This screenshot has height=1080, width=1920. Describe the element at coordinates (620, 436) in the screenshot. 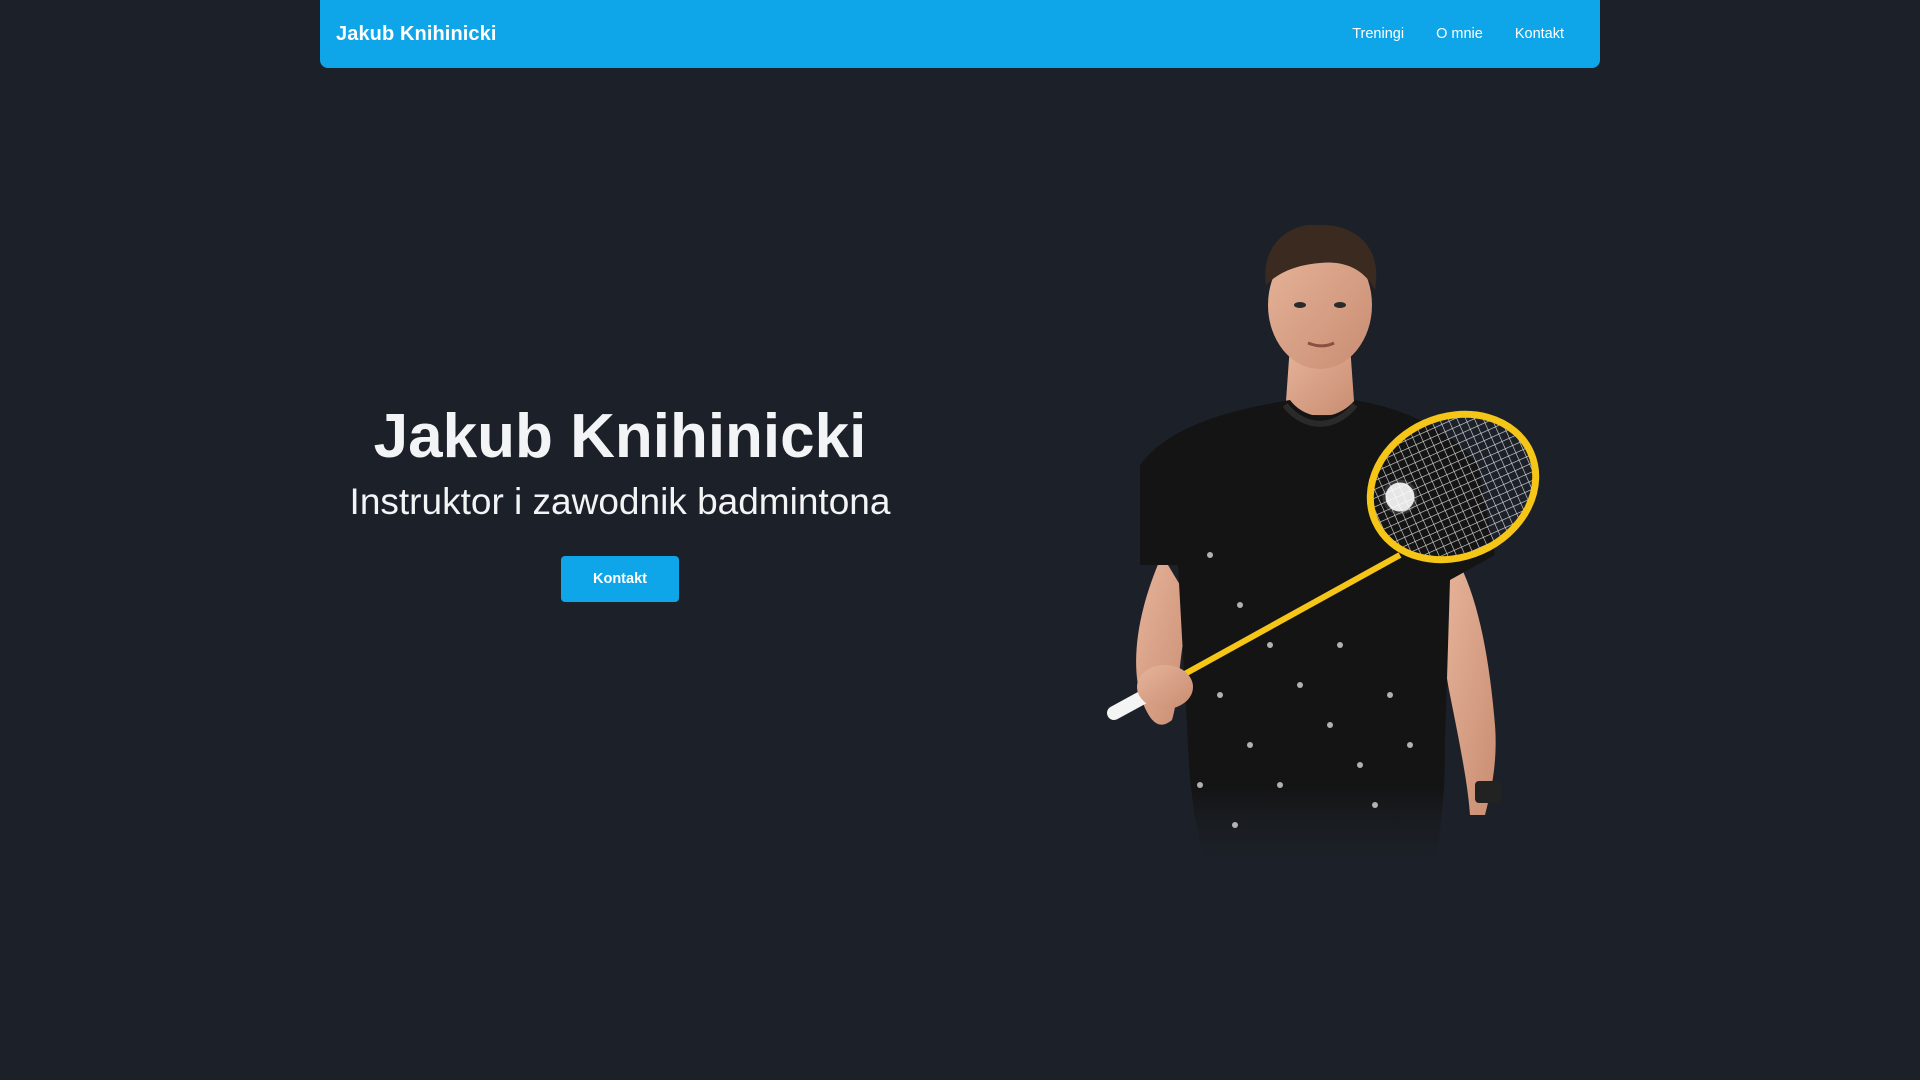

I see `hero-title: Jakub Knihinicki` at that location.